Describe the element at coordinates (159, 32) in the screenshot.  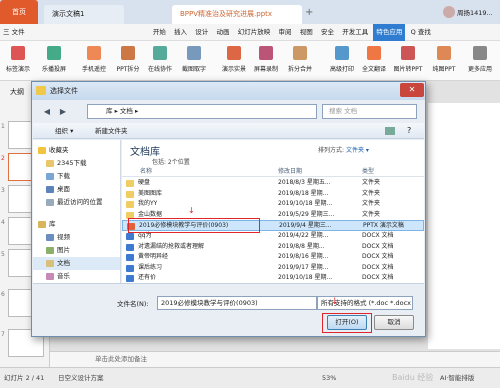
I see `menu-home: 开始` at that location.